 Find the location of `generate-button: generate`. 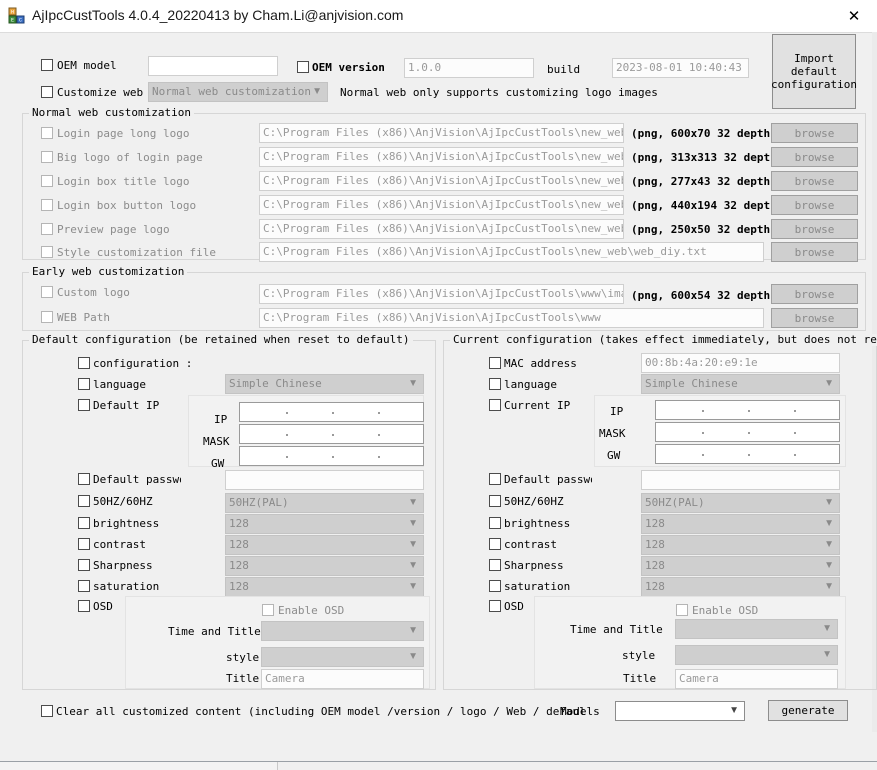

generate-button: generate is located at coordinates (808, 710).